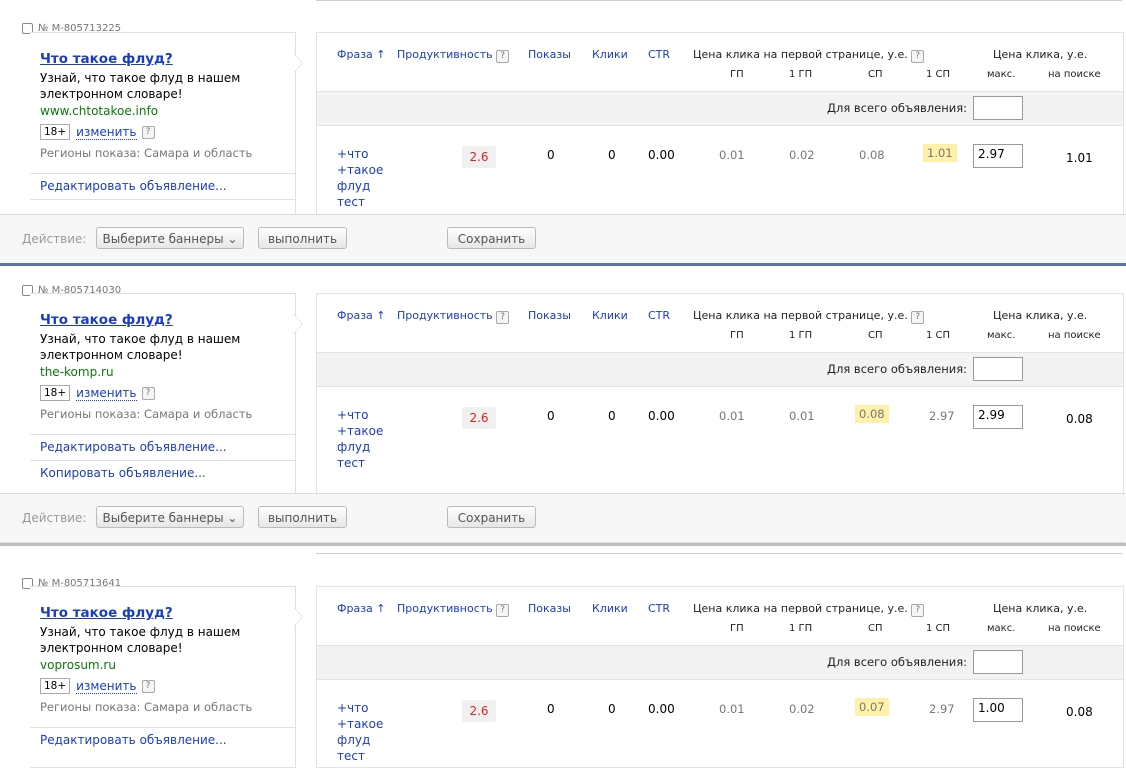 The image size is (1126, 768). Describe the element at coordinates (146, 414) in the screenshot. I see `regions-text: Регионы показа: Самара и область` at that location.